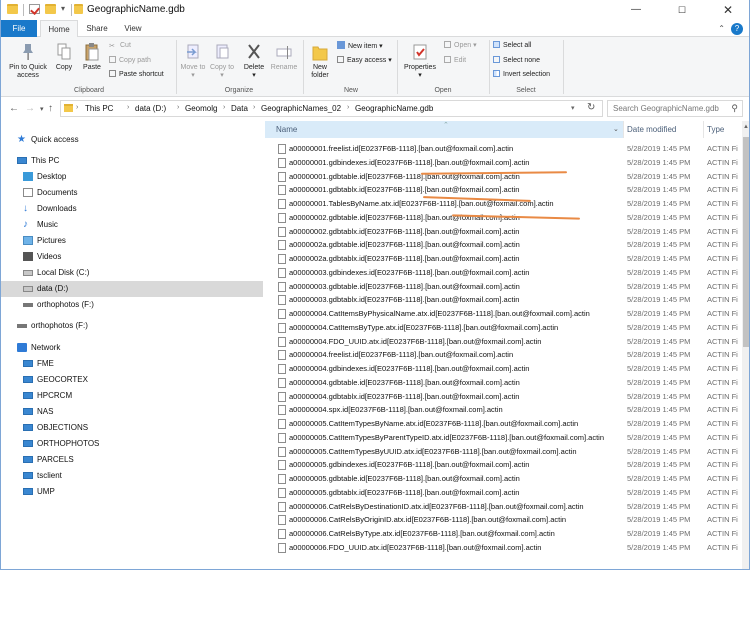 The height and width of the screenshot is (638, 750). What do you see at coordinates (201, 108) in the screenshot?
I see `breadcrumb-item: Geomolg` at bounding box center [201, 108].